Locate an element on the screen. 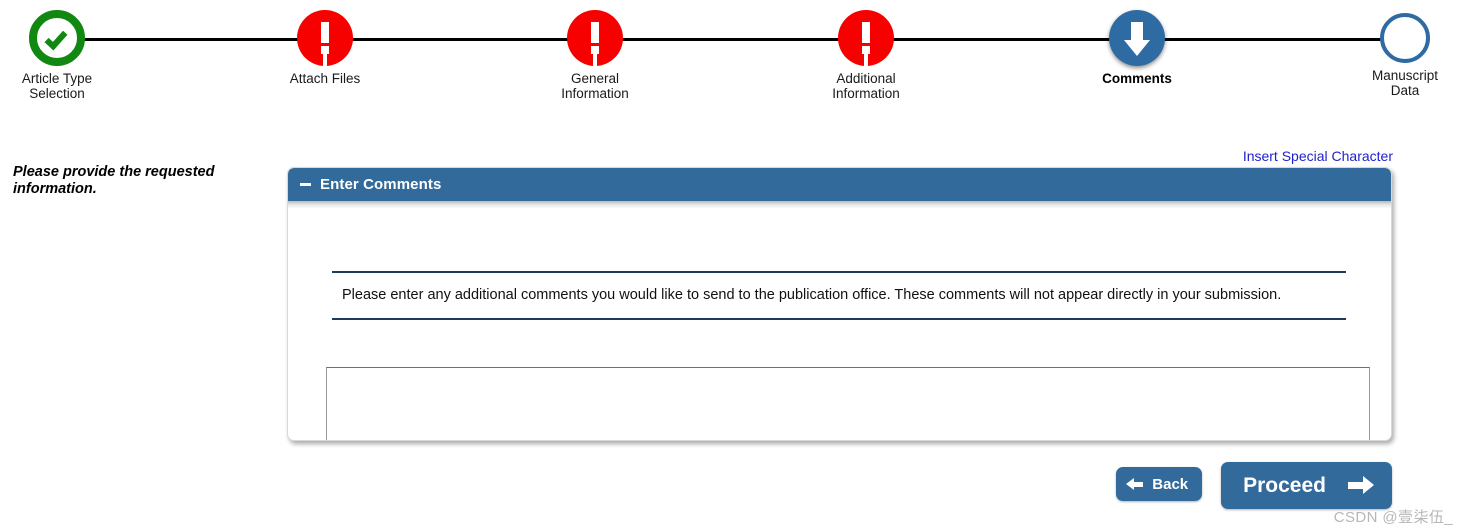 The image size is (1461, 532). step-label: Article Type Selection is located at coordinates (57, 86).